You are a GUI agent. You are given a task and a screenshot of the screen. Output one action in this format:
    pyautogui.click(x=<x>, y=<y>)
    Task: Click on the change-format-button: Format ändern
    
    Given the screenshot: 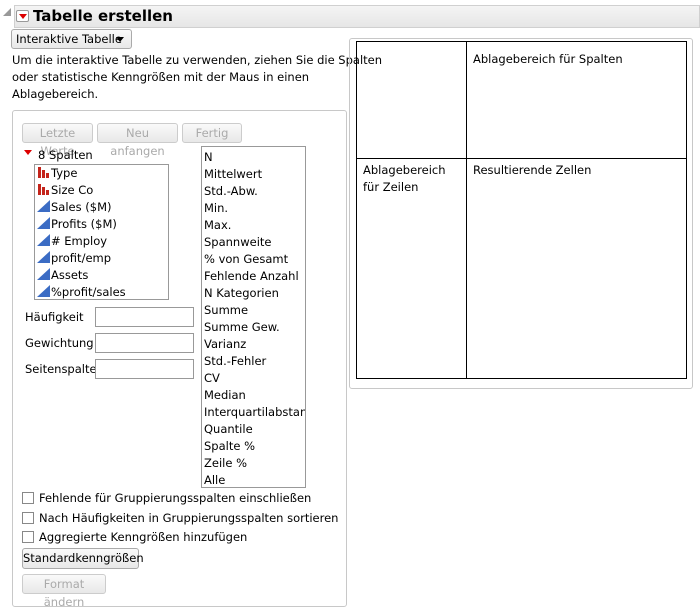 What is the action you would take?
    pyautogui.click(x=64, y=591)
    